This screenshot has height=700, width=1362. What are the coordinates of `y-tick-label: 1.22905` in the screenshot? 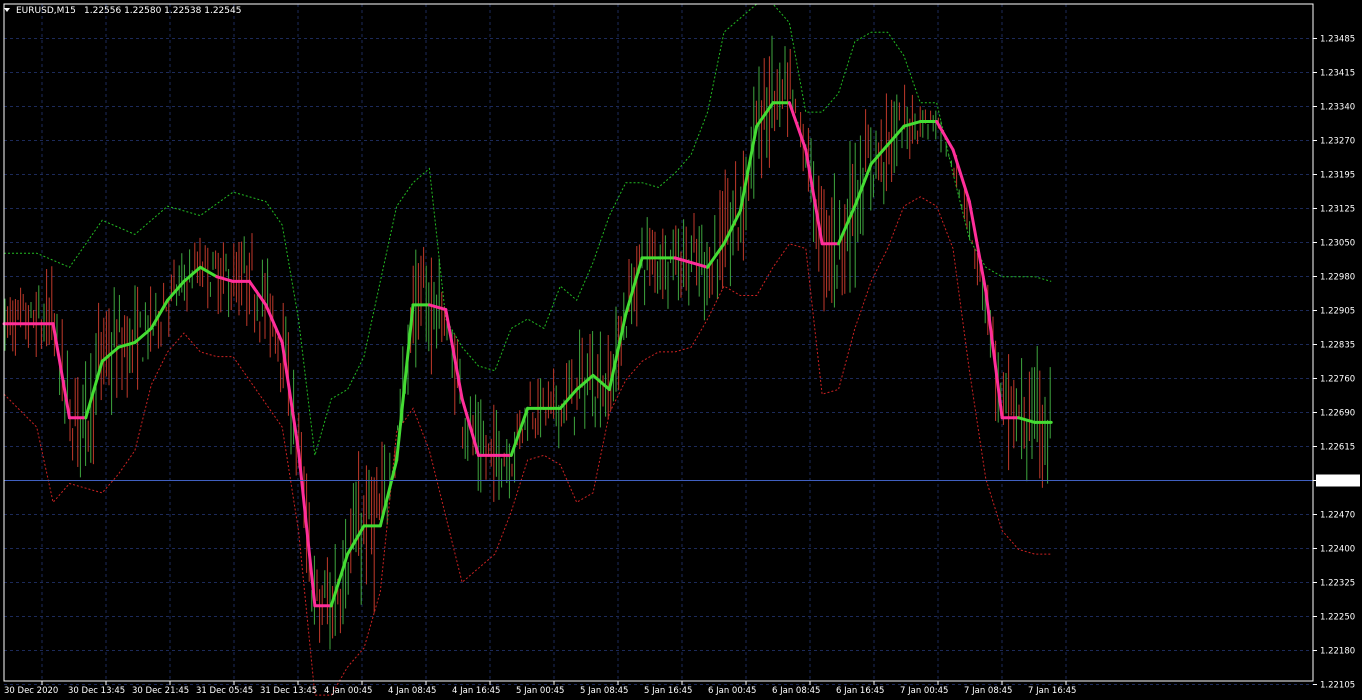 It's located at (1337, 312).